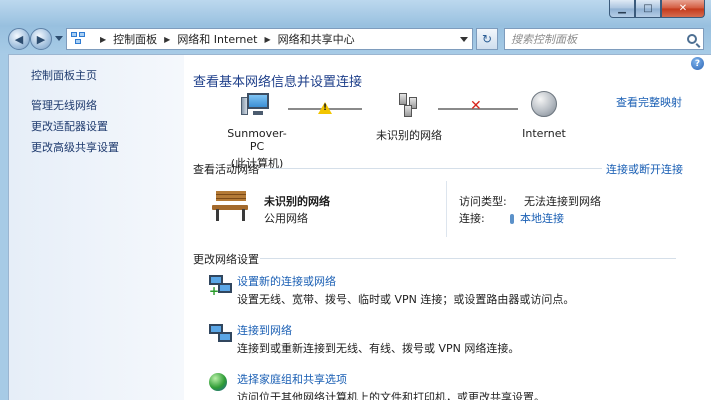  I want to click on search-icon, so click(692, 39).